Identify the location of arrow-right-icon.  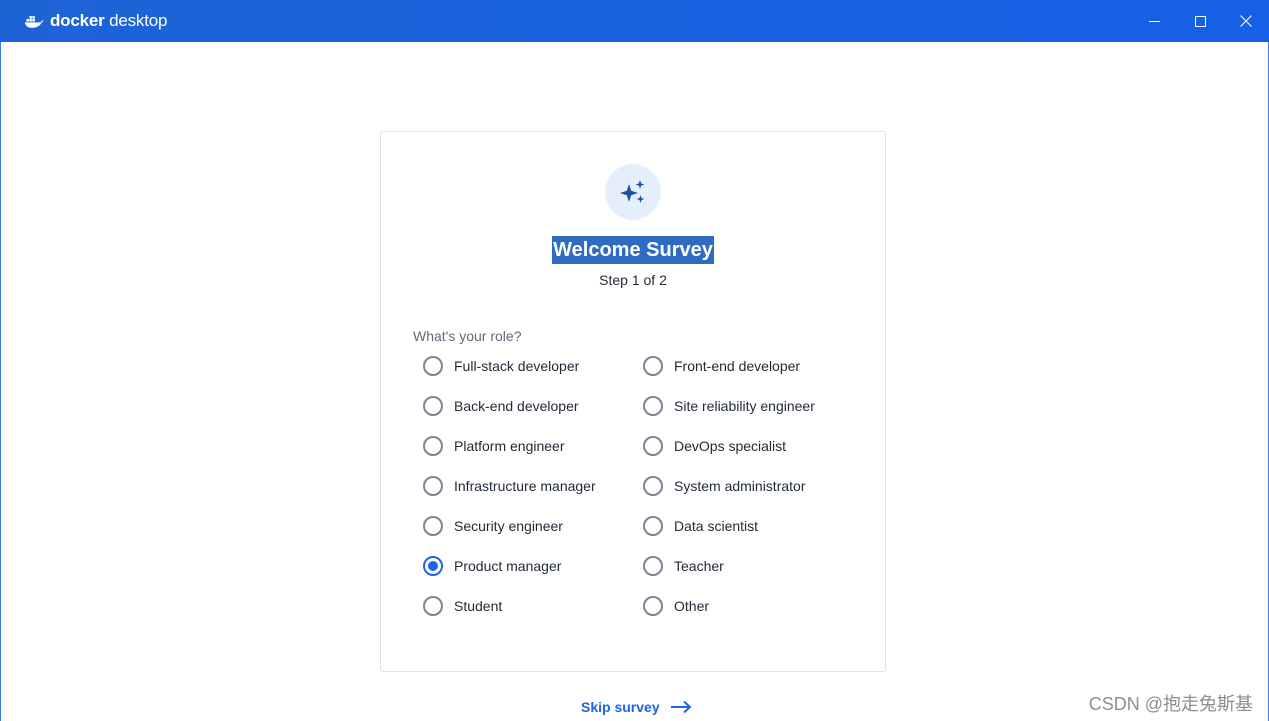
(681, 707).